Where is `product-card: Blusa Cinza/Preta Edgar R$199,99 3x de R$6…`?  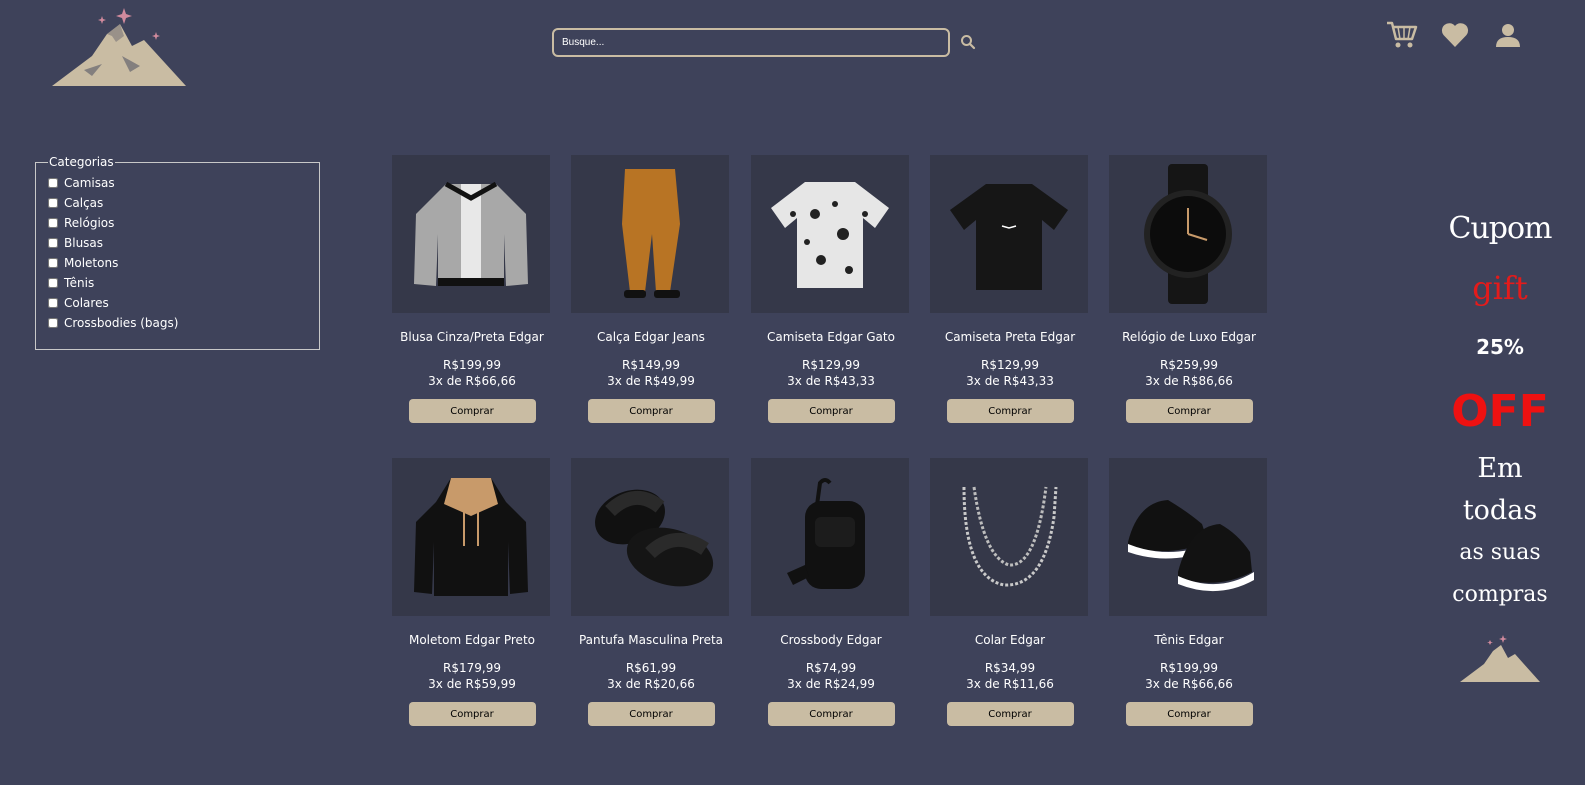
product-card: Blusa Cinza/Preta Edgar R$199,99 3x de R$6… is located at coordinates (472, 289).